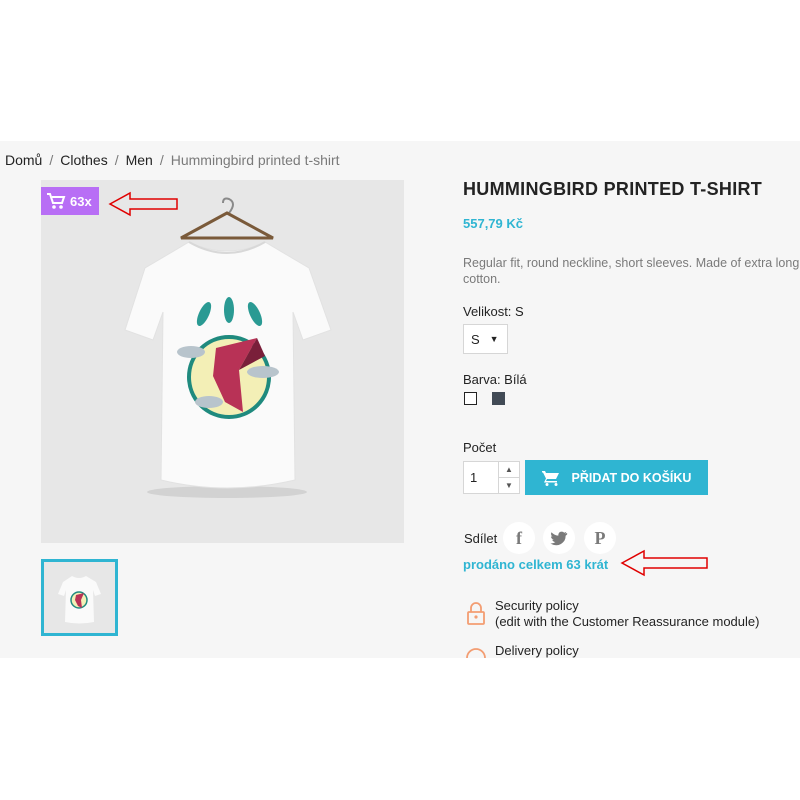 The width and height of the screenshot is (800, 800). I want to click on chevron-up-icon: ▲, so click(509, 469).